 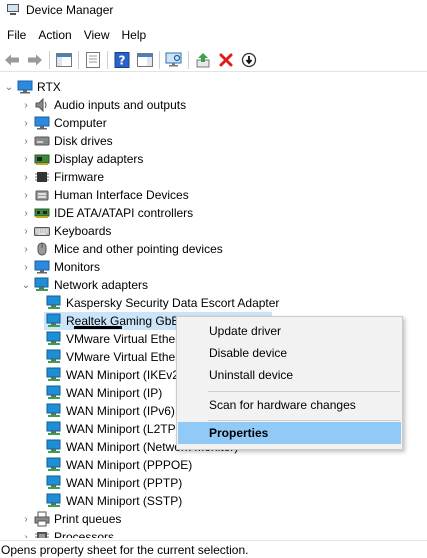 What do you see at coordinates (226, 60) in the screenshot?
I see `uninstall-device-button` at bounding box center [226, 60].